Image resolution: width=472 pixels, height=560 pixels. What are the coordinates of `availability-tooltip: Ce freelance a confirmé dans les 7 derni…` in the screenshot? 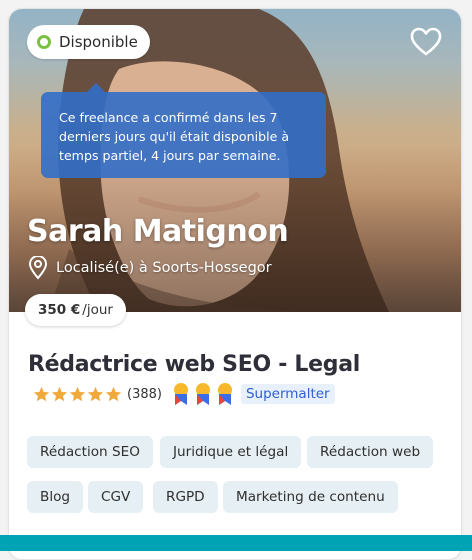 It's located at (183, 130).